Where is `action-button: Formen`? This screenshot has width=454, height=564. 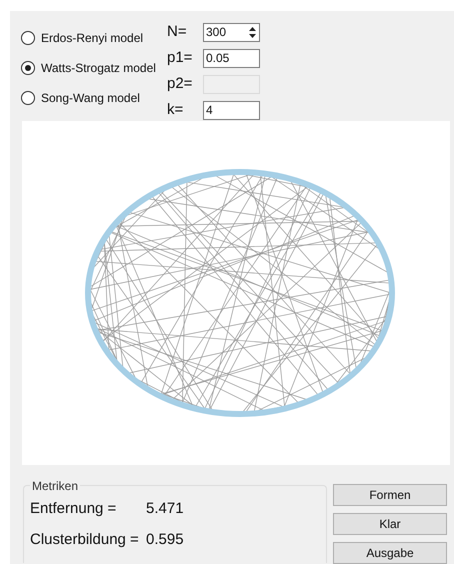
action-button: Formen is located at coordinates (390, 495).